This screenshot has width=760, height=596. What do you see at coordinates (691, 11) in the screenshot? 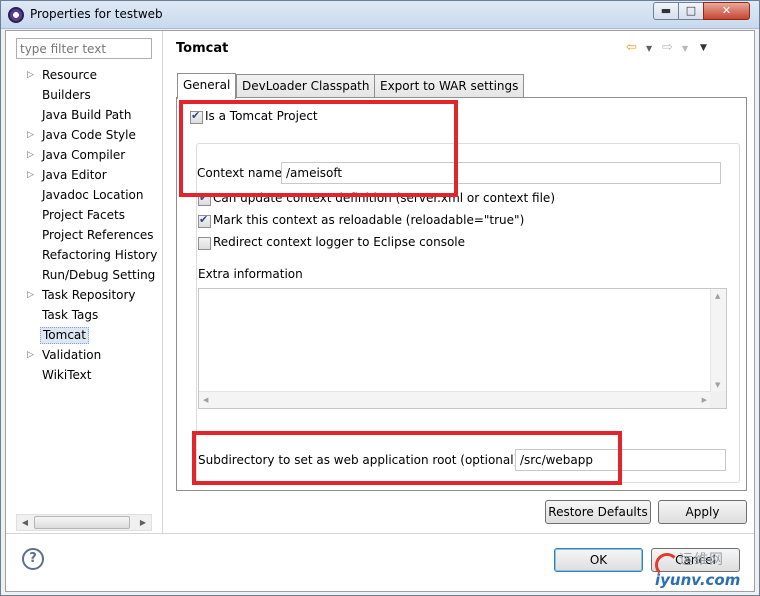
I see `maximize-button: □` at bounding box center [691, 11].